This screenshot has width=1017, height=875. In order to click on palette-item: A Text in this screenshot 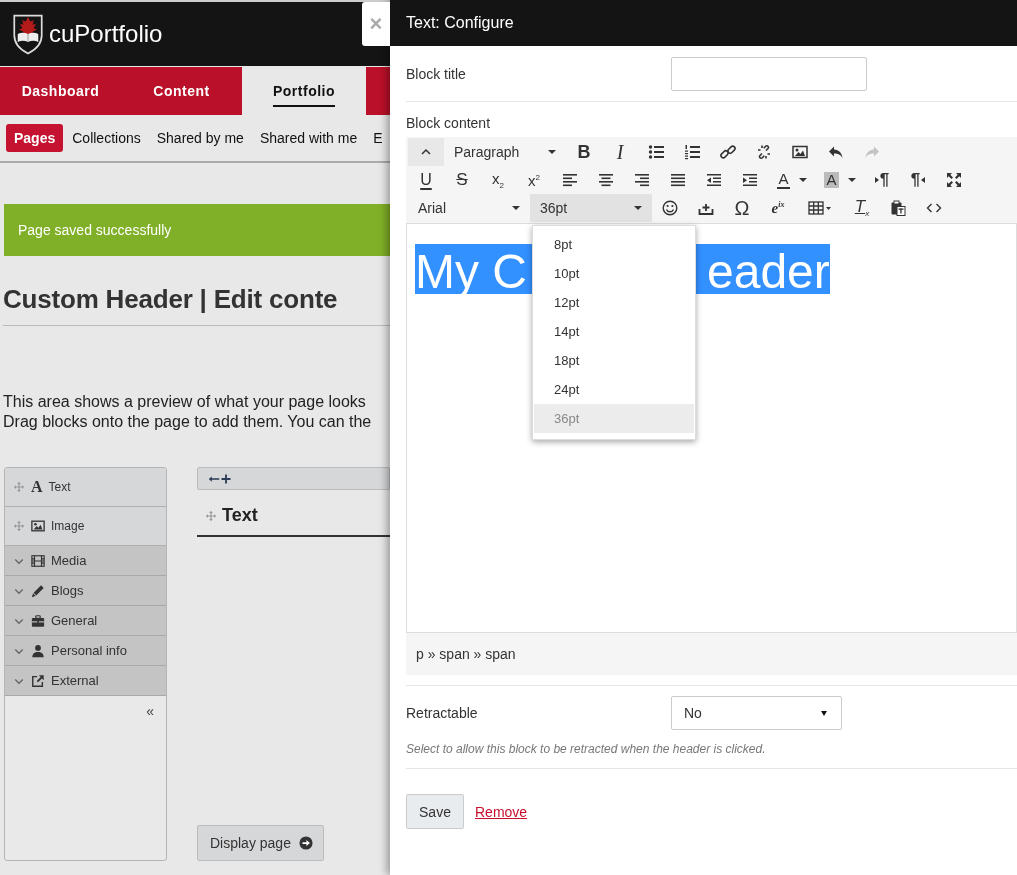, I will do `click(85, 487)`.